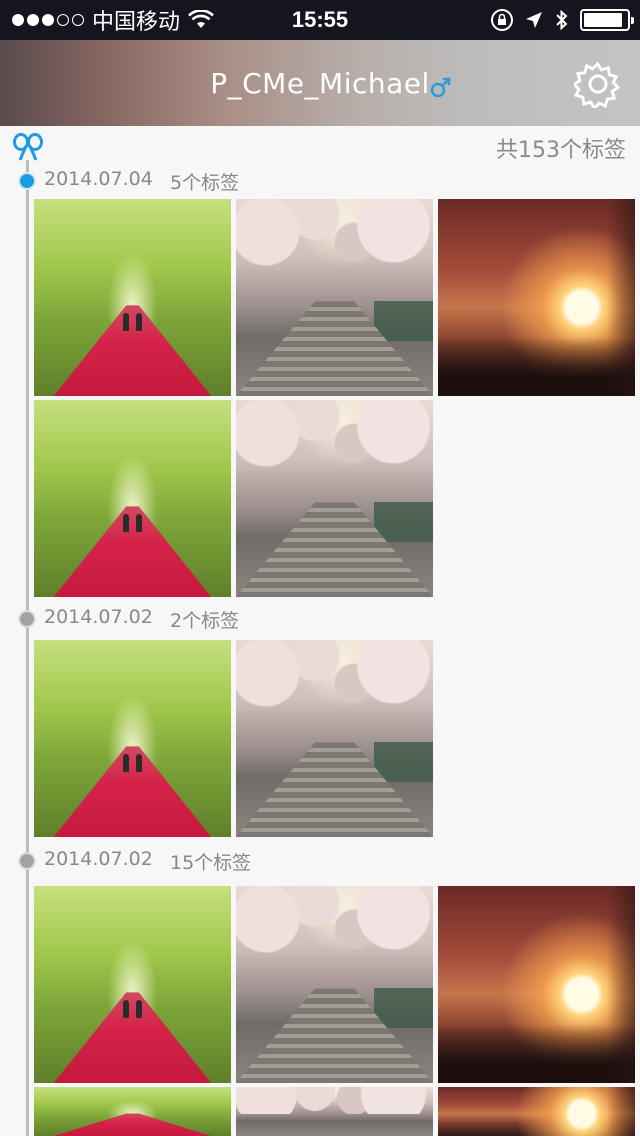 Image resolution: width=640 pixels, height=1136 pixels. What do you see at coordinates (201, 19) in the screenshot?
I see `wifi-icon` at bounding box center [201, 19].